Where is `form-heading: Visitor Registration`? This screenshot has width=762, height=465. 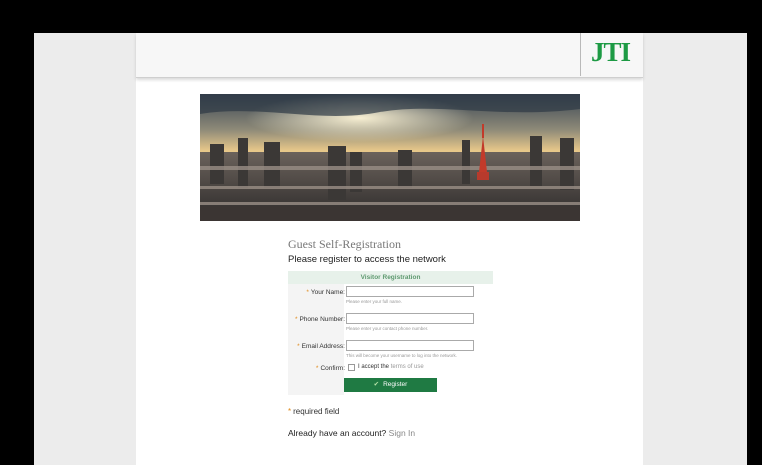 form-heading: Visitor Registration is located at coordinates (390, 277).